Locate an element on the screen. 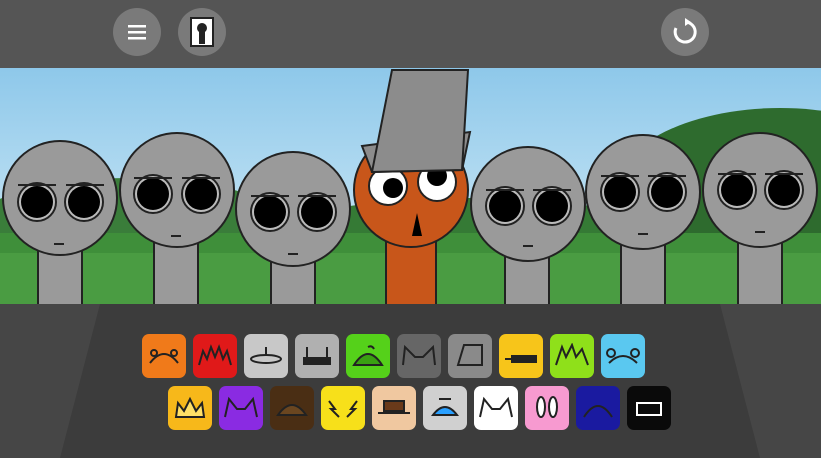 Image resolution: width=821 pixels, height=458 pixels. sound-icon-tan-hat is located at coordinates (394, 408).